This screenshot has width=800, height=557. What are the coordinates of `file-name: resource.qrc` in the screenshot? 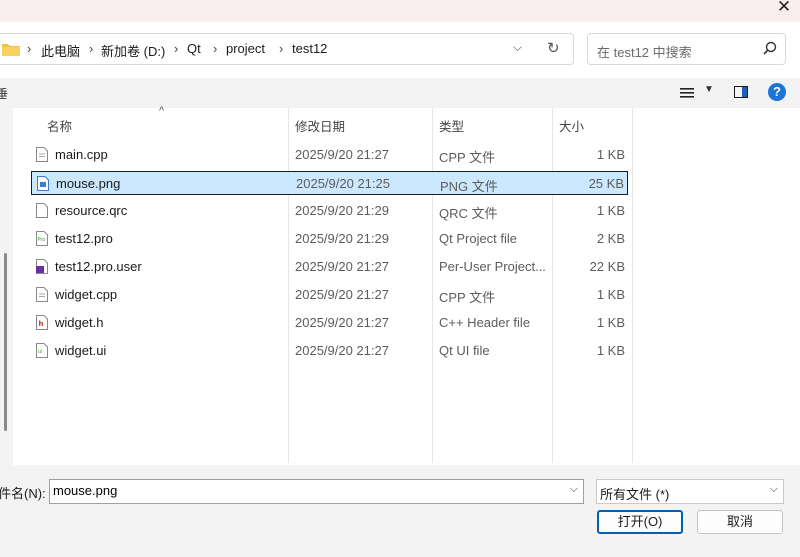 It's located at (91, 210).